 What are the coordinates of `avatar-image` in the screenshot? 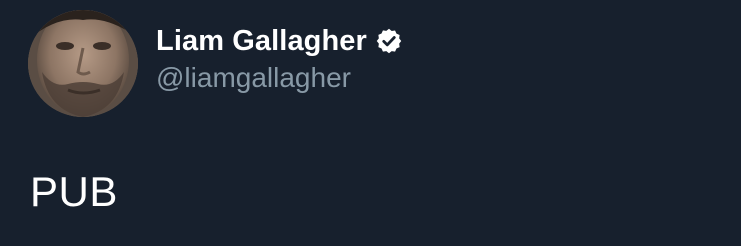 It's located at (83, 63).